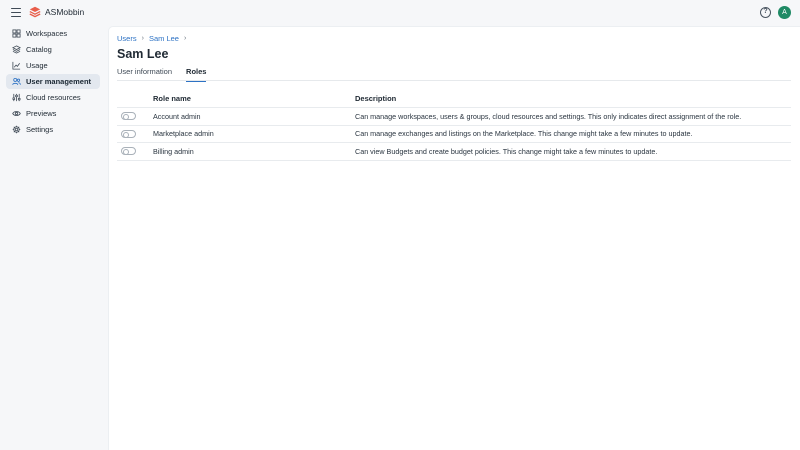  I want to click on sidebar-item-previews: Previews, so click(53, 113).